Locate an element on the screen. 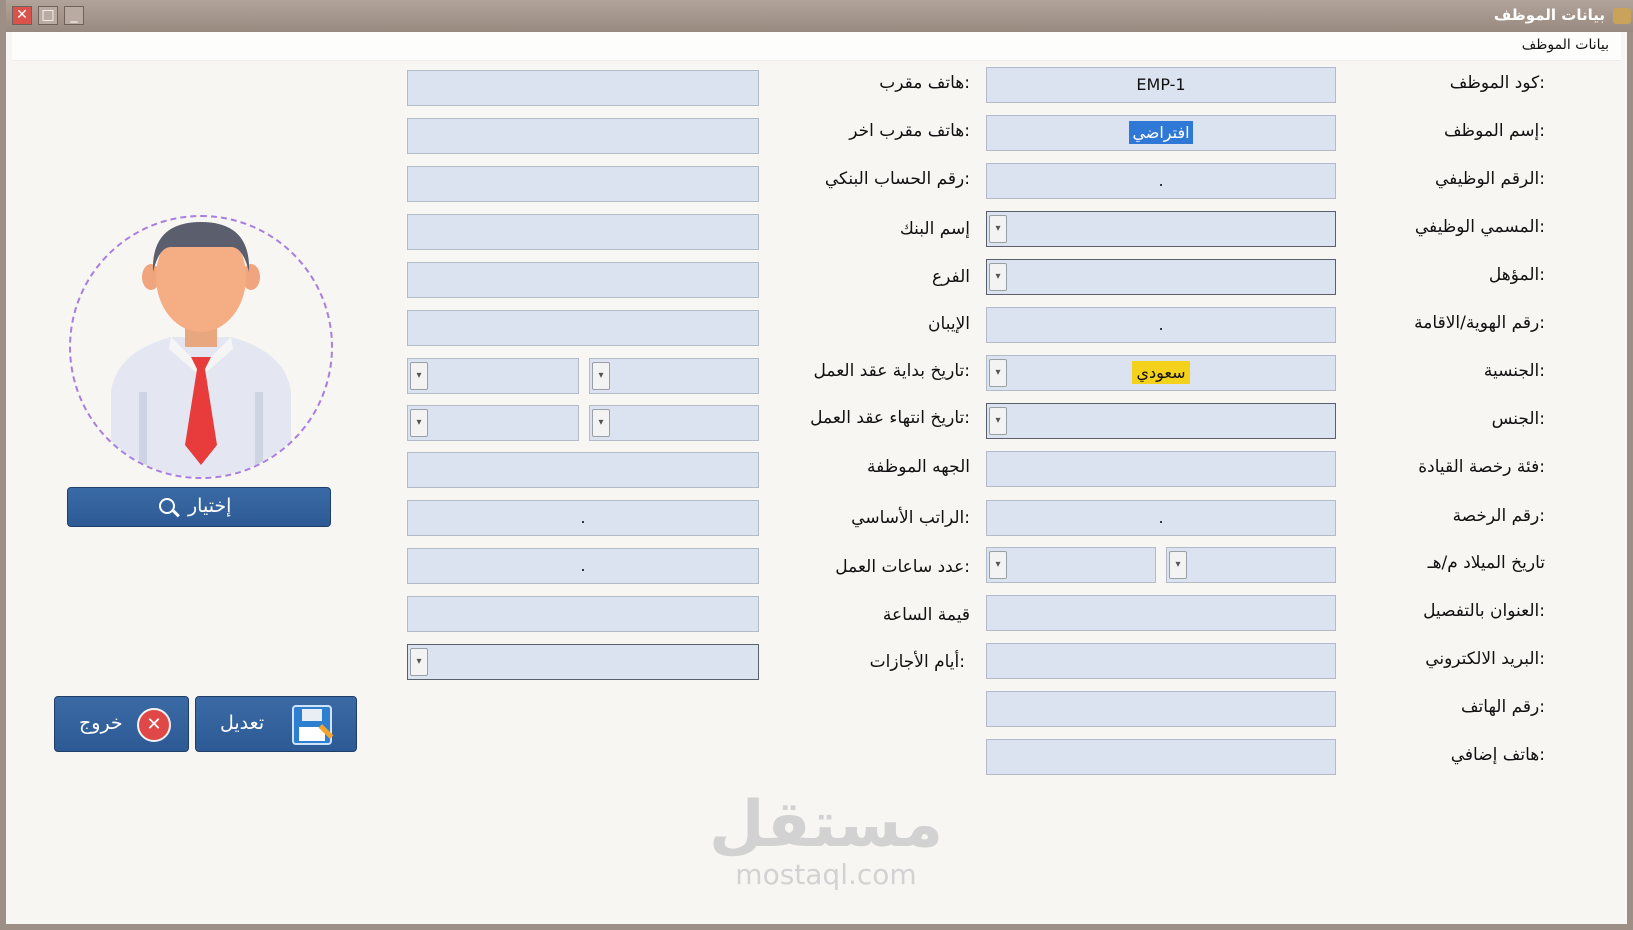 The width and height of the screenshot is (1633, 930). menu-strip: بيانات الموظف is located at coordinates (816, 46).